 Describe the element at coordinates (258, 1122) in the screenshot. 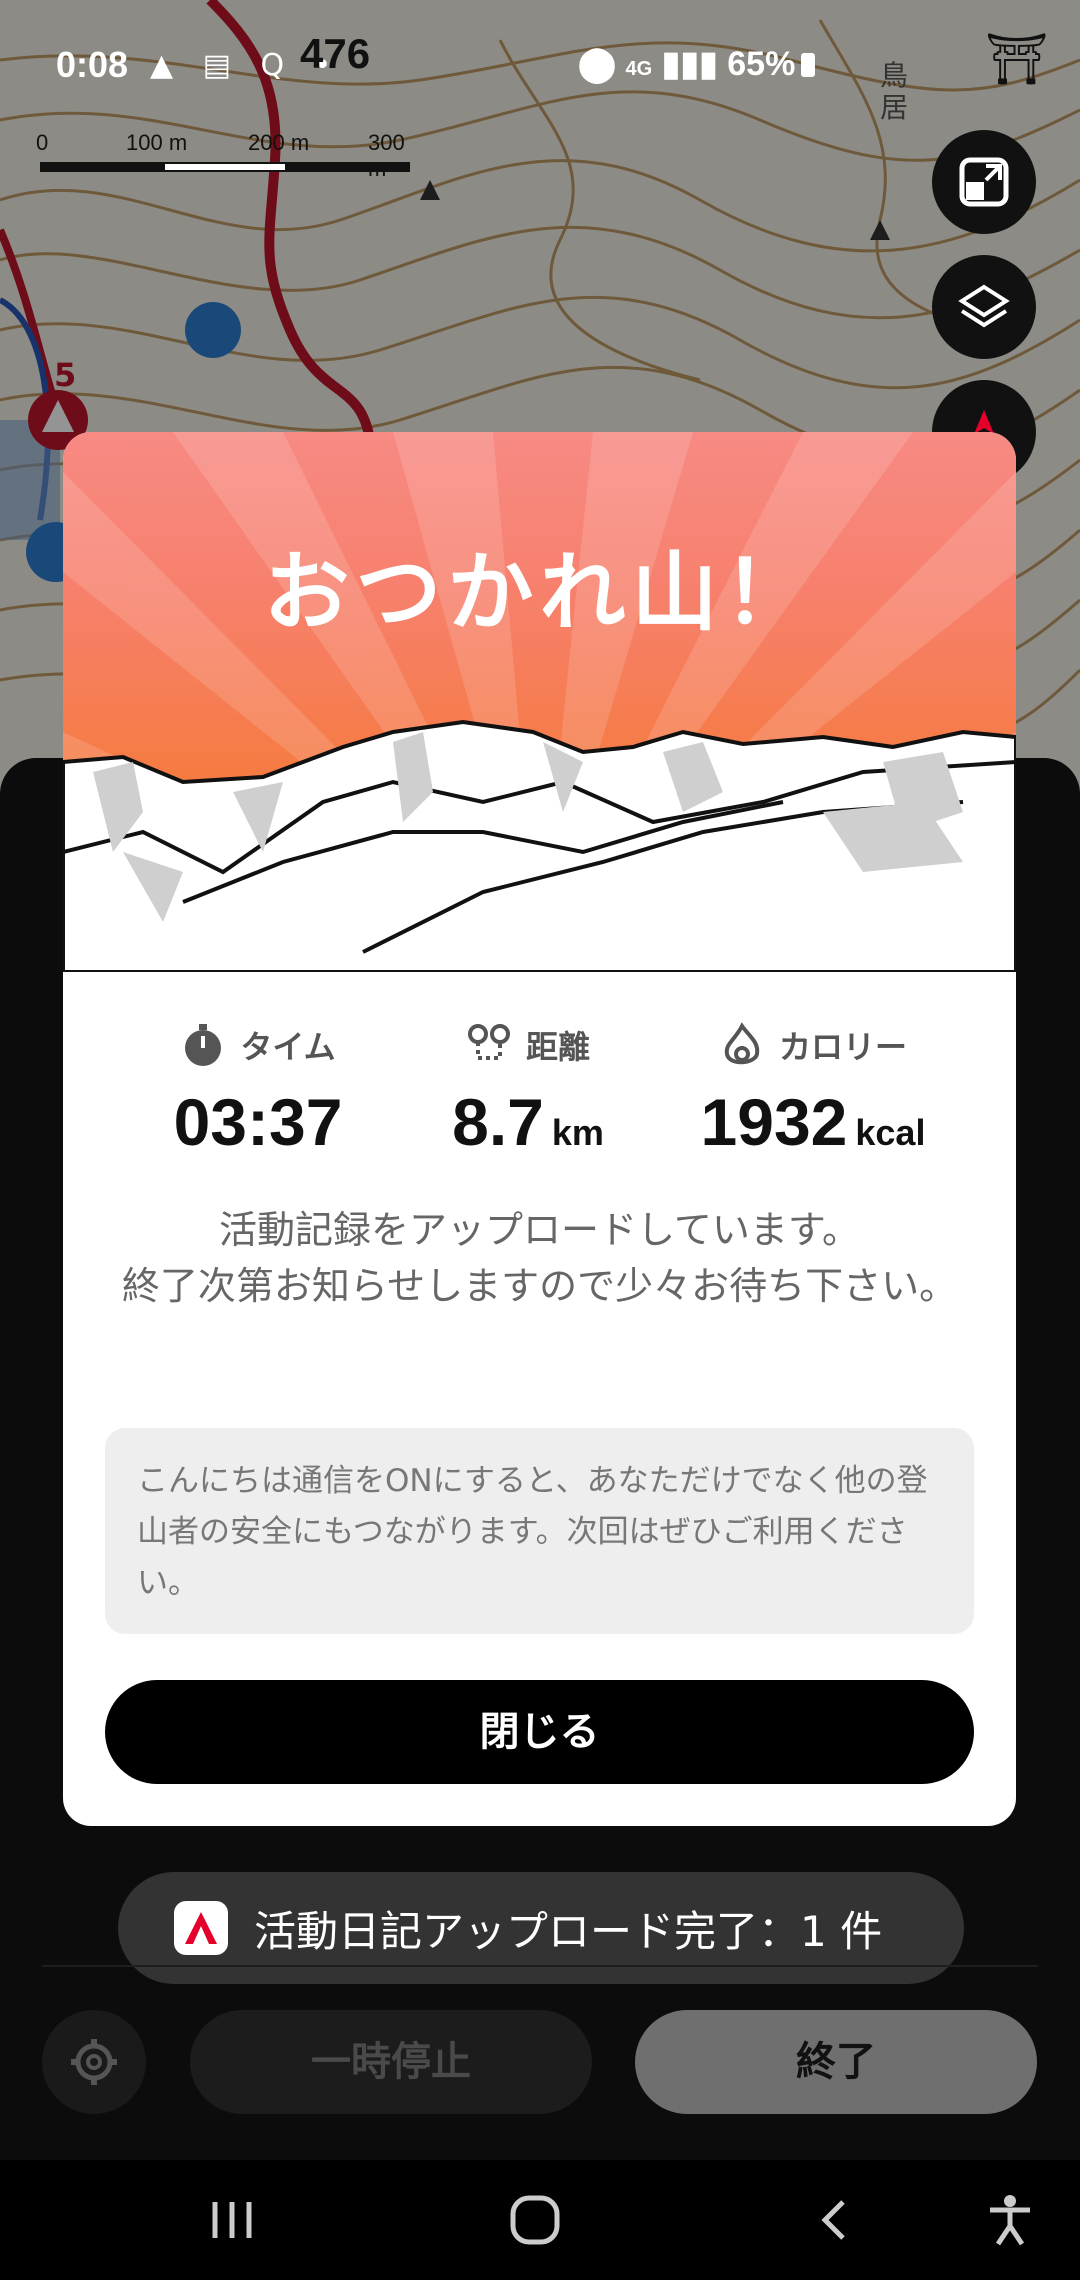

I see `stat-time-value: 03:37` at that location.